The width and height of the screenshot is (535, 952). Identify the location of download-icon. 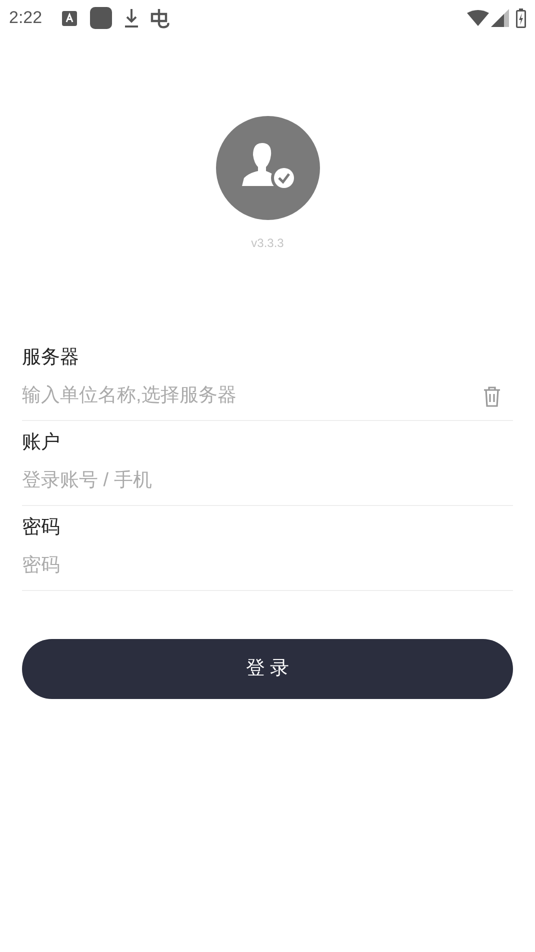
(132, 18).